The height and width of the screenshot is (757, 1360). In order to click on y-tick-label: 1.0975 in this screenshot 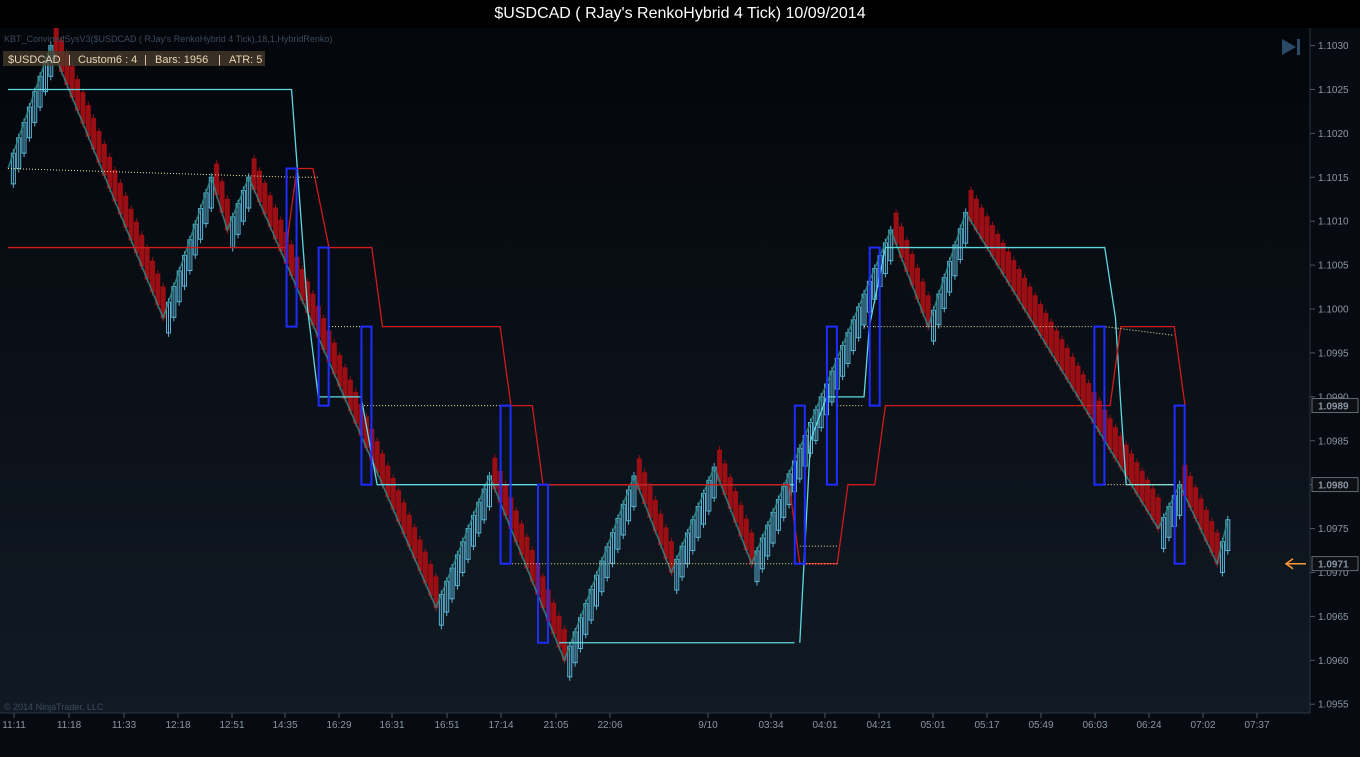, I will do `click(1333, 529)`.